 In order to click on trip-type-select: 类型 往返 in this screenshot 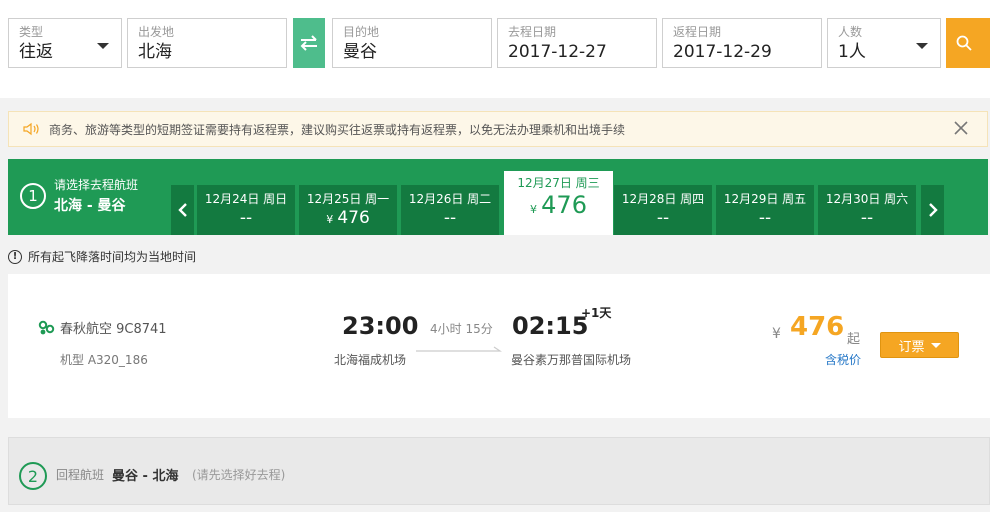, I will do `click(65, 43)`.